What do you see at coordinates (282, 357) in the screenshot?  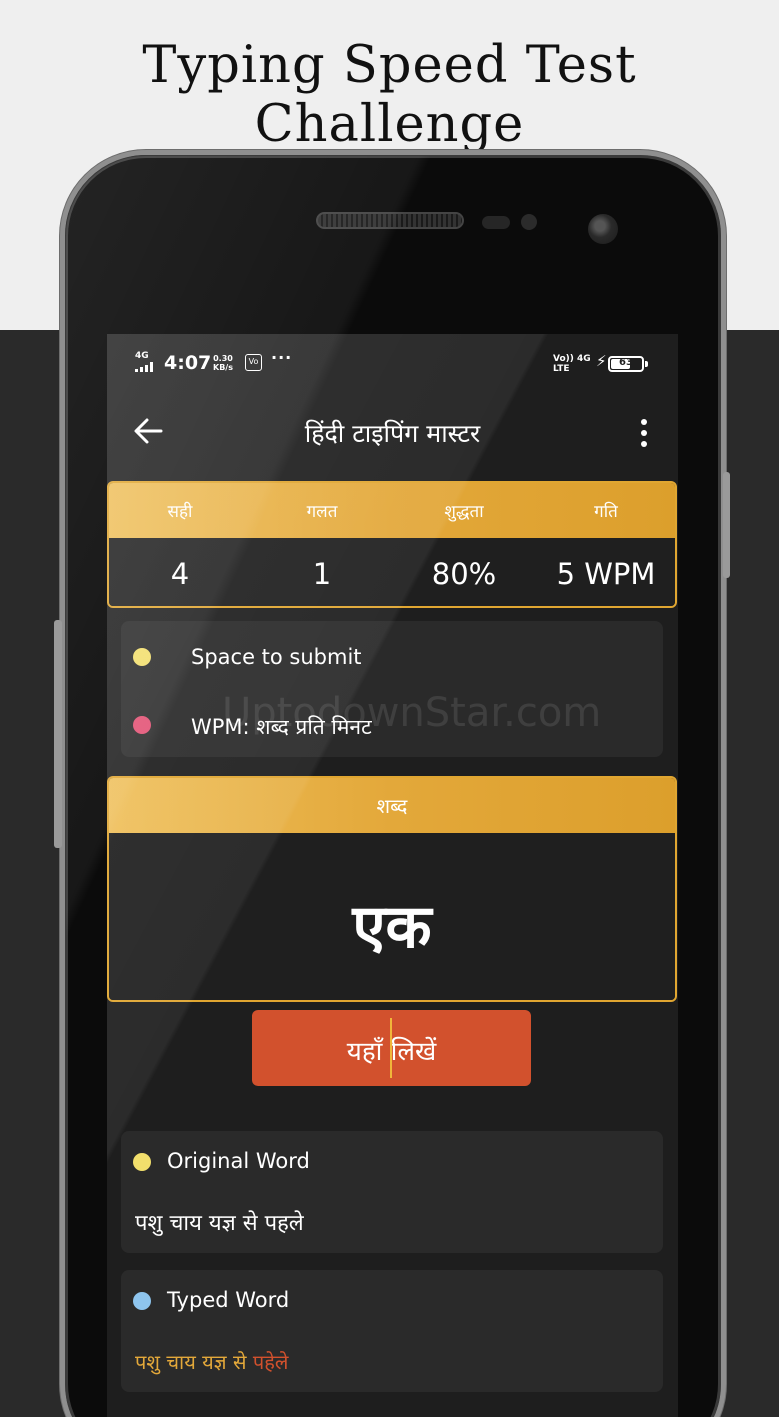 I see `more-notifications-icon: ···` at bounding box center [282, 357].